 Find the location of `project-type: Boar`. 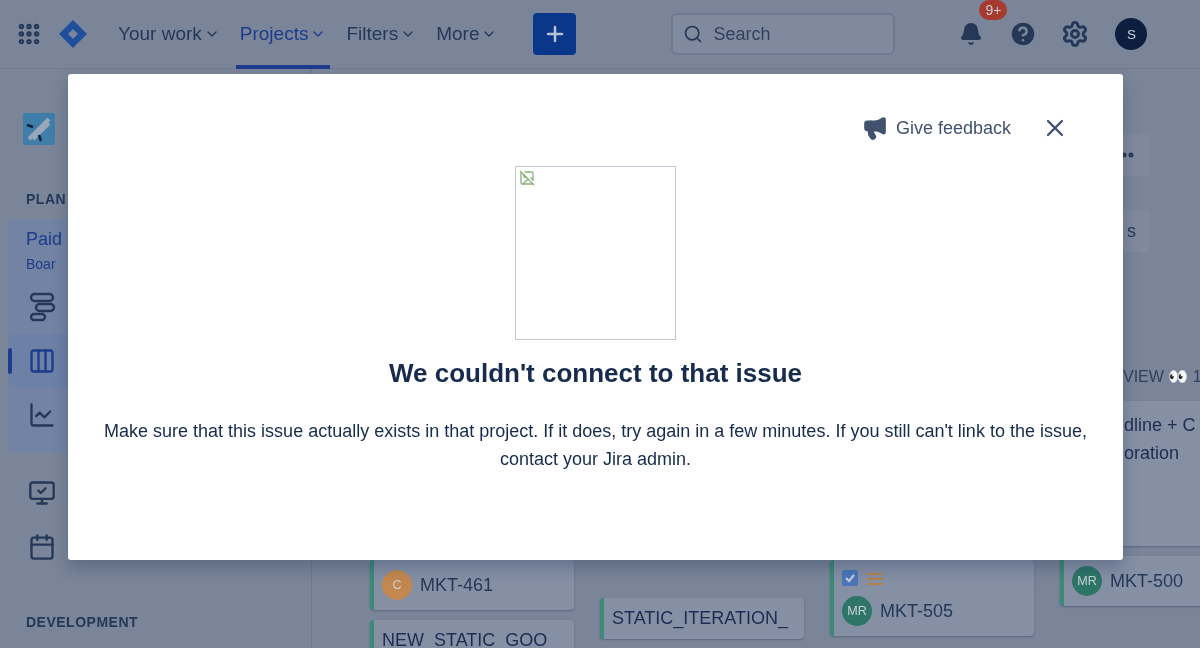

project-type: Boar is located at coordinates (41, 264).